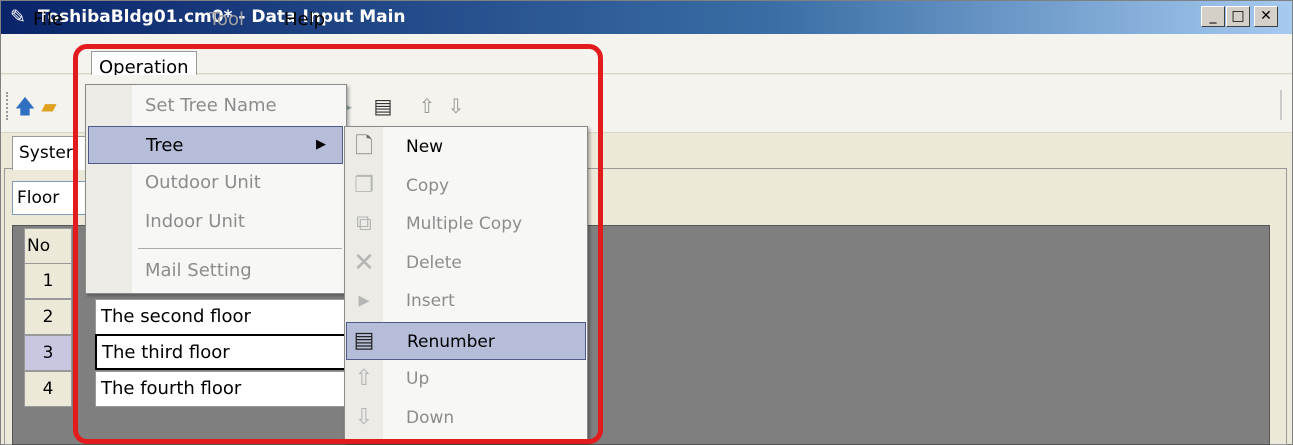  Describe the element at coordinates (25, 106) in the screenshot. I see `open-icon: 🡅` at that location.